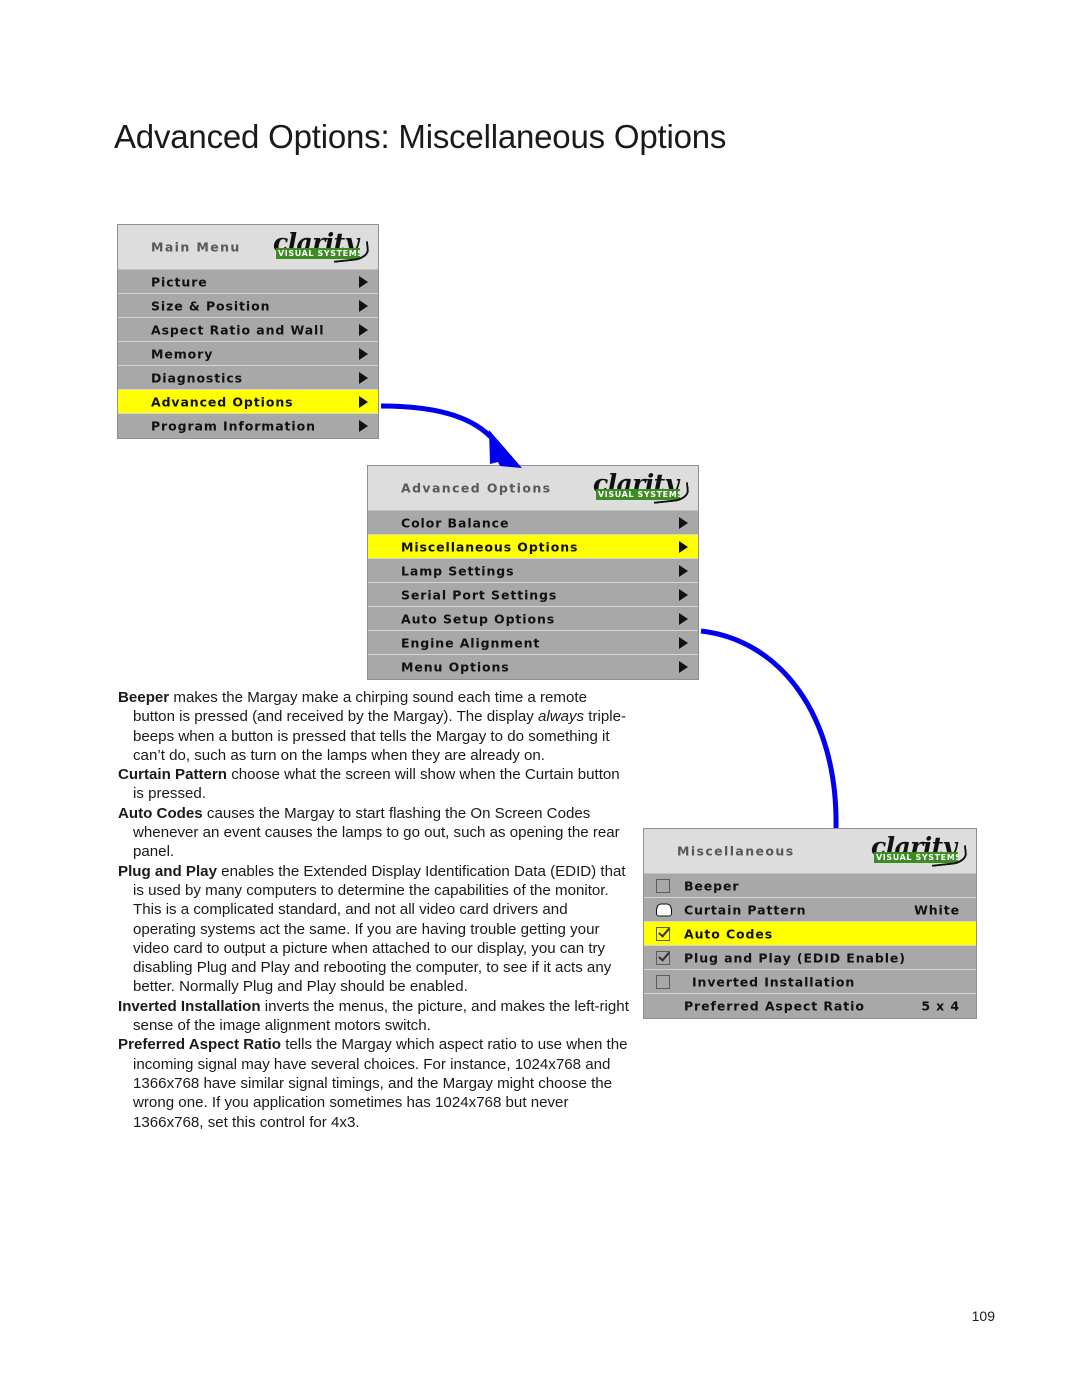  Describe the element at coordinates (774, 1006) in the screenshot. I see `osd-row-label: Preferred Aspect Ratio` at that location.